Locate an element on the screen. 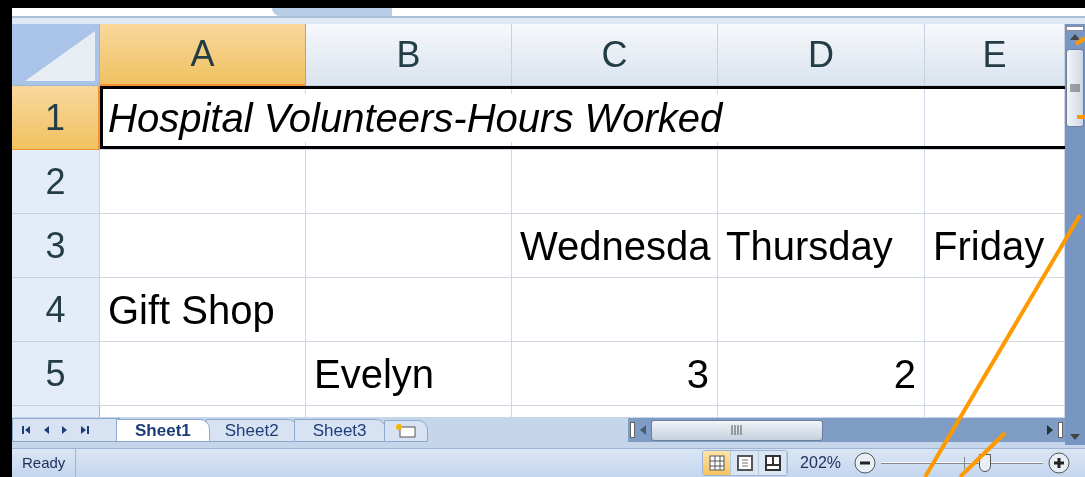 This screenshot has height=477, width=1085. scroll-left-icon is located at coordinates (642, 430).